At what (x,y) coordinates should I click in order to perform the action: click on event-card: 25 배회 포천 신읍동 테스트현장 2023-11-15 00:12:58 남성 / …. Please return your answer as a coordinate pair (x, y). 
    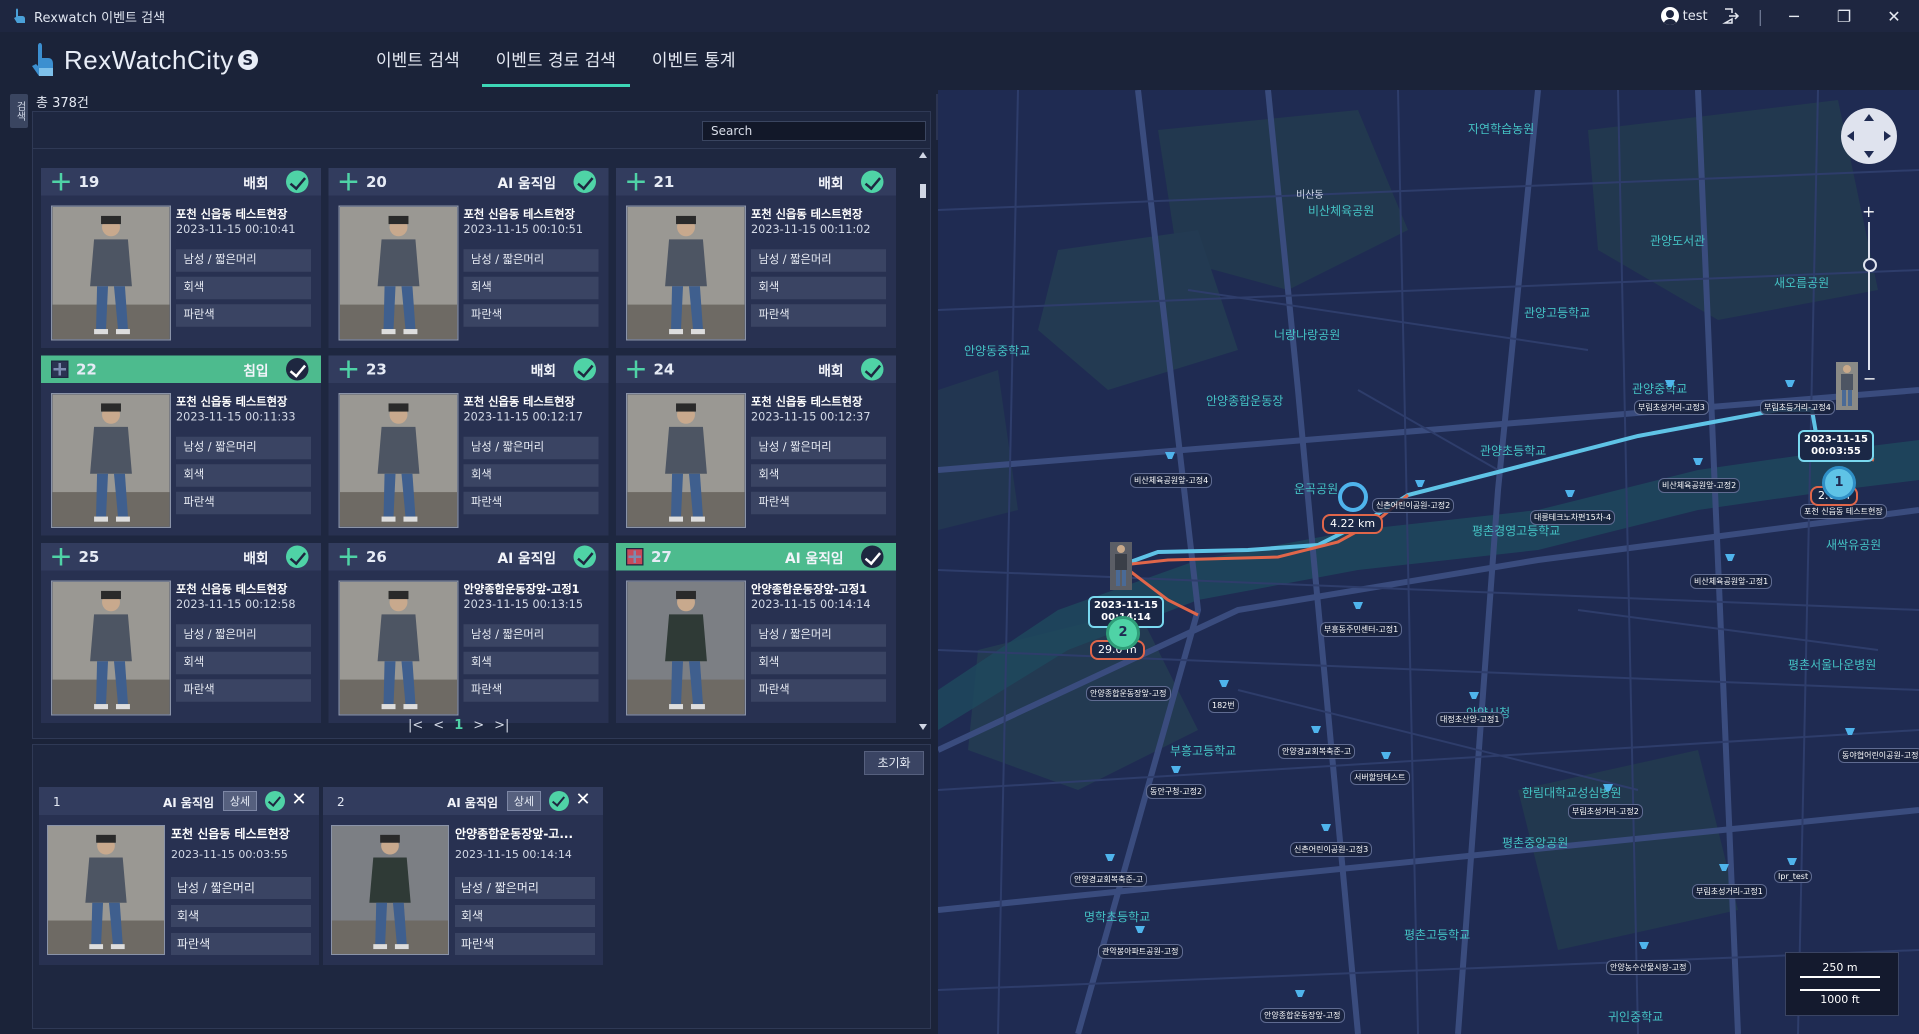
    Looking at the image, I should click on (181, 633).